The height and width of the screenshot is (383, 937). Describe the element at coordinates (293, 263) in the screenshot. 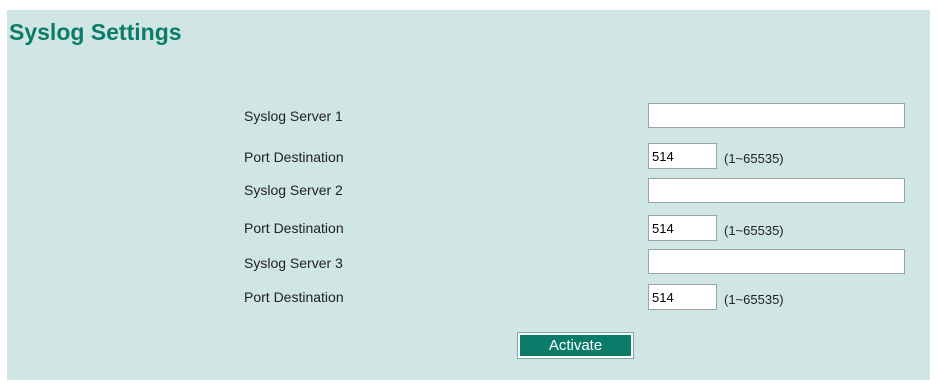

I see `syslog-server-3-label: Syslog Server 3` at that location.